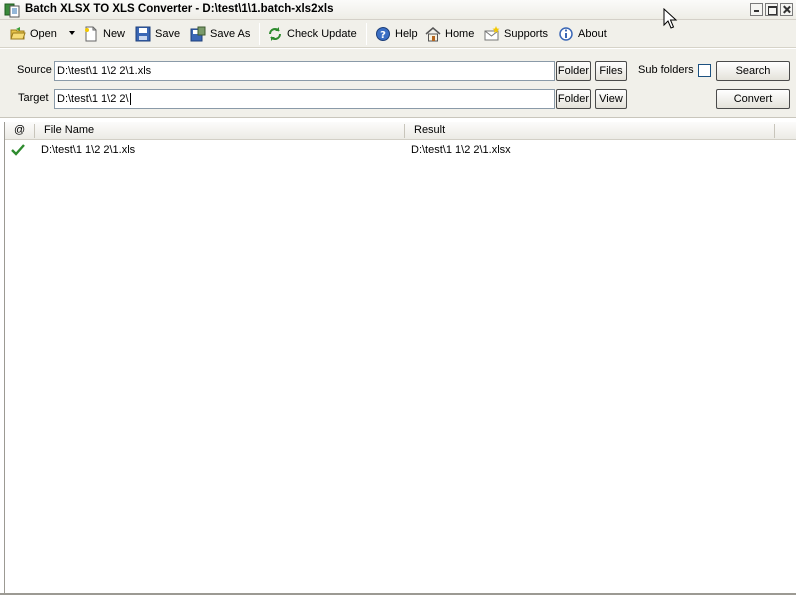  What do you see at coordinates (33, 98) in the screenshot?
I see `target-label: Target` at bounding box center [33, 98].